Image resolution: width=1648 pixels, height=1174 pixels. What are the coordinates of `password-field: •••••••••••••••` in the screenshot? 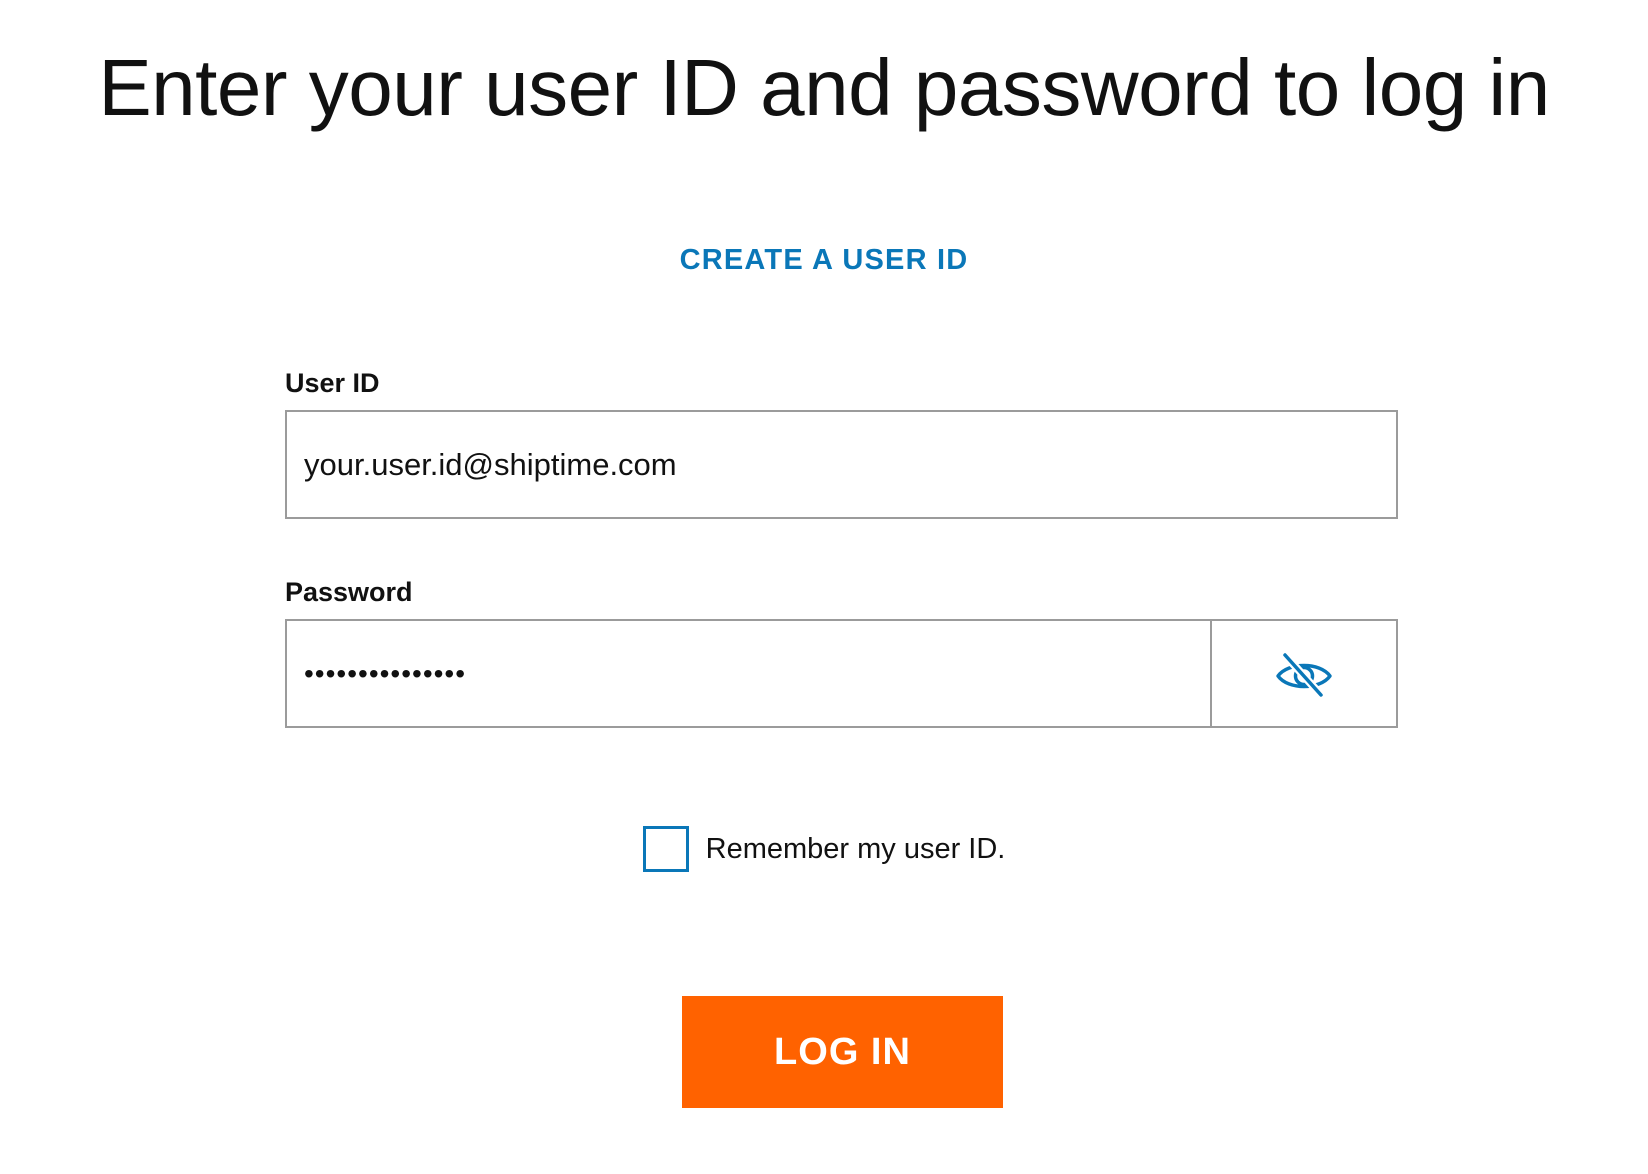 It's located at (841, 673).